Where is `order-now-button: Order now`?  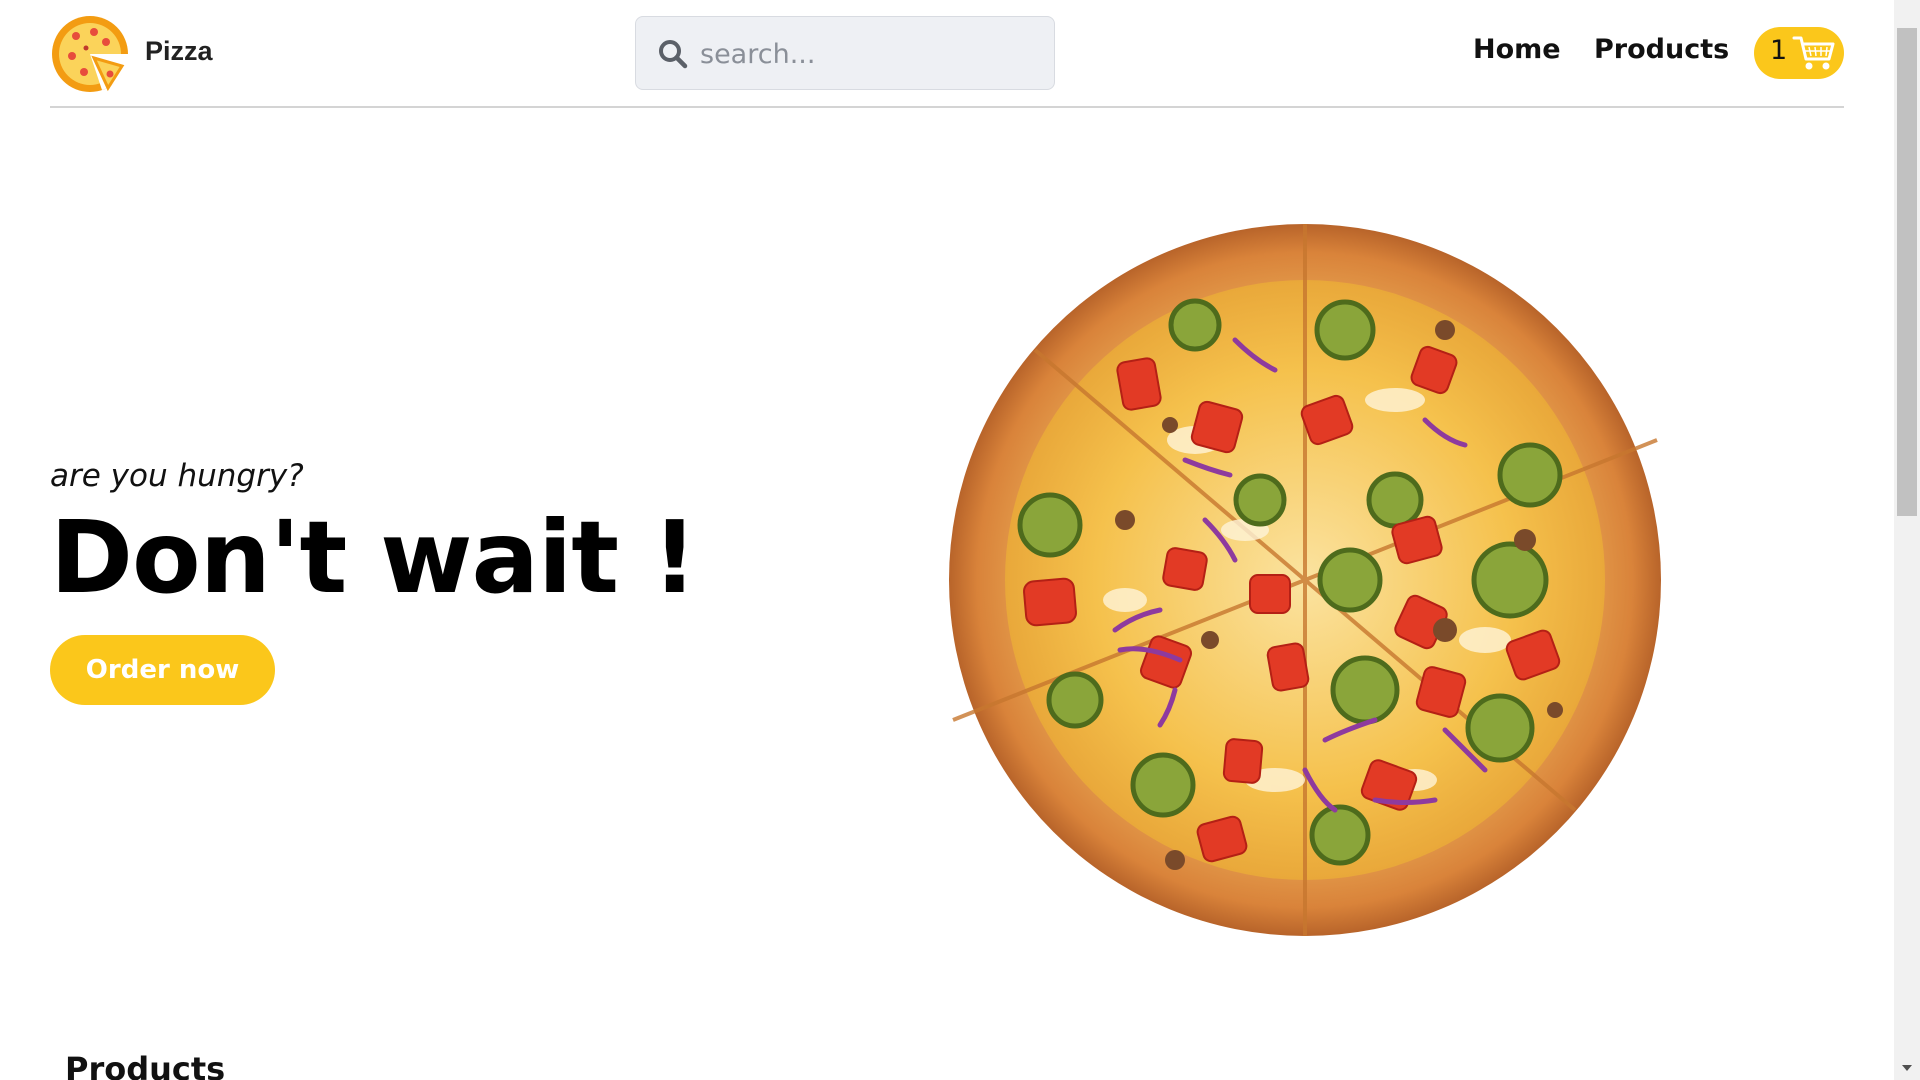 order-now-button: Order now is located at coordinates (162, 670).